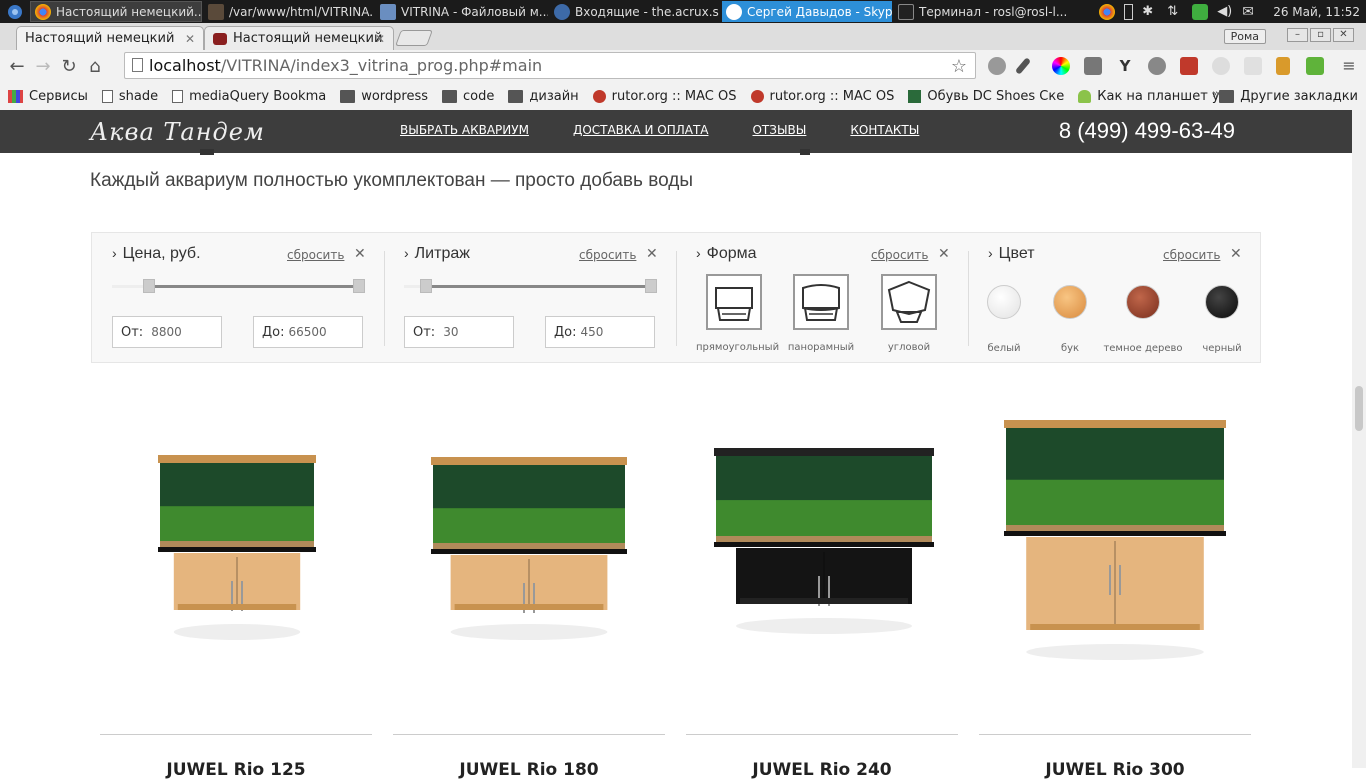 The image size is (1366, 780). Describe the element at coordinates (1004, 302) in the screenshot. I see `color-white-swatch` at that location.